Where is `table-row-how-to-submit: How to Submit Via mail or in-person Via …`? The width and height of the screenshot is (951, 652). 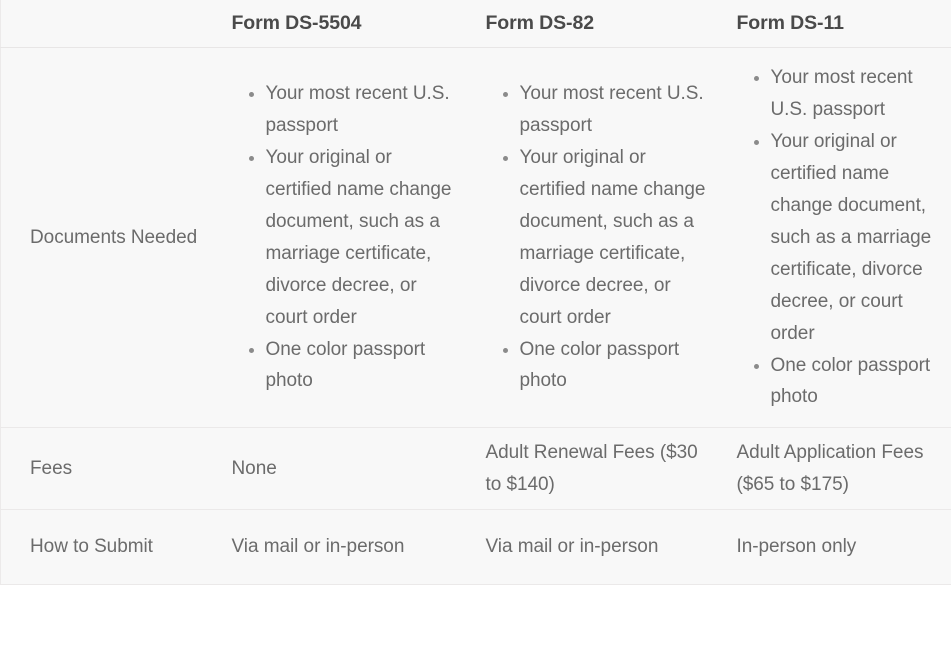
table-row-how-to-submit: How to Submit Via mail or in-person Via … is located at coordinates (475, 547).